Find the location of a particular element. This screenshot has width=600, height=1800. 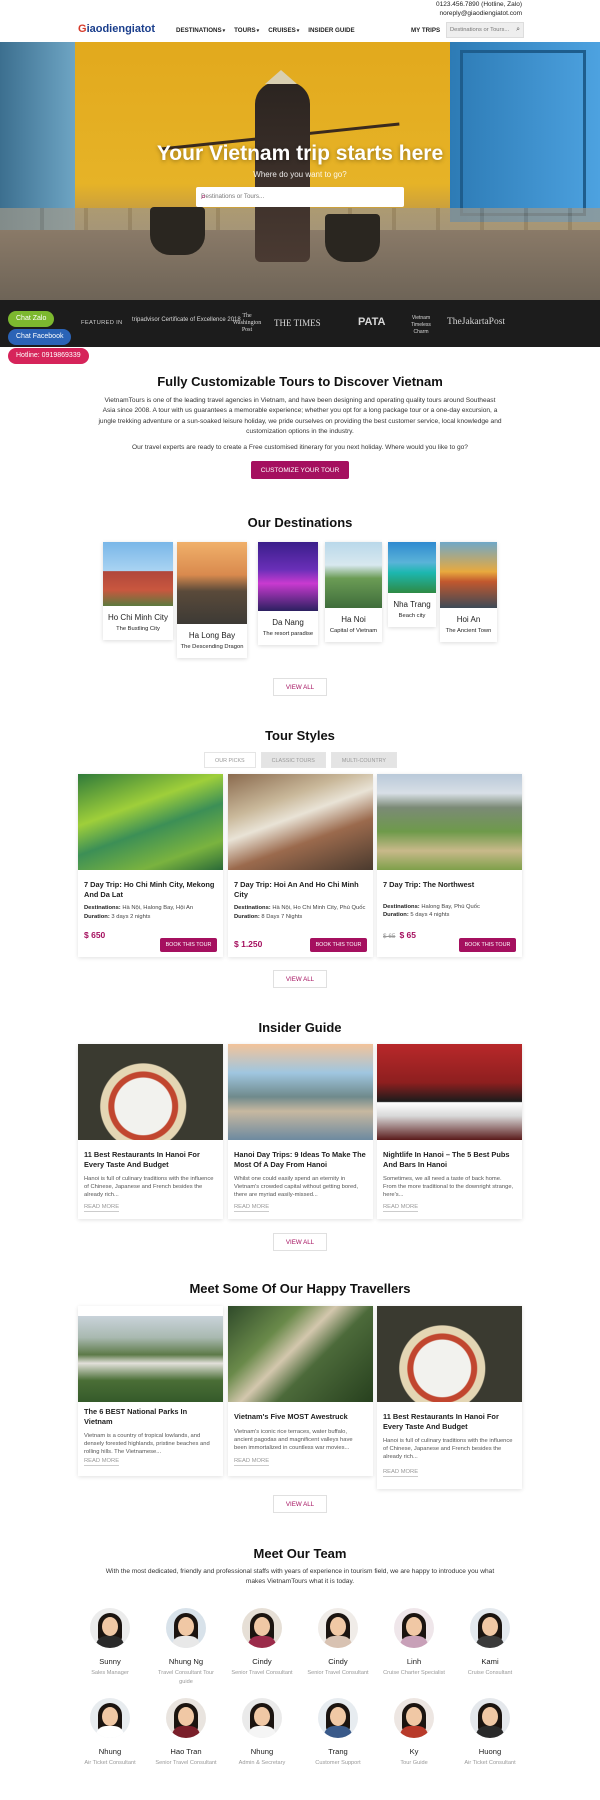

team-heading: Meet Our Team is located at coordinates (300, 1553).